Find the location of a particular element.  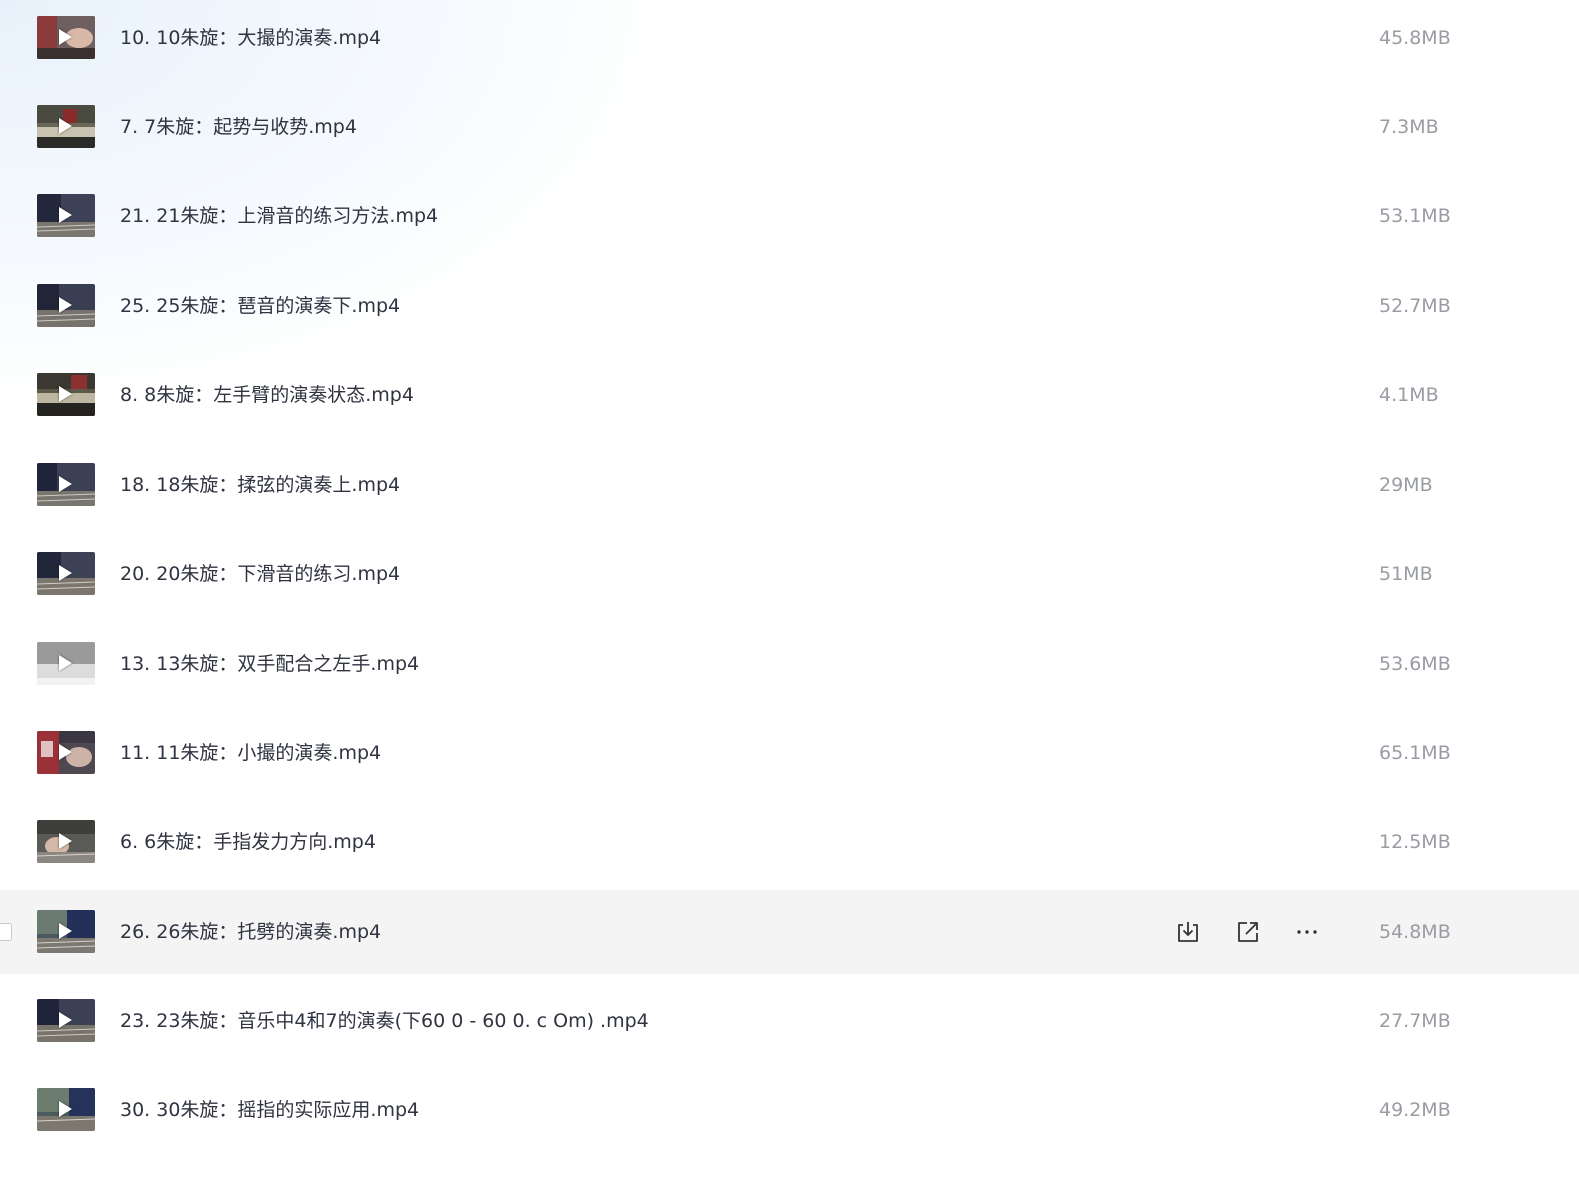

file-name: 13. 13朱旋：双手配合之左手.mp4 is located at coordinates (269, 664).